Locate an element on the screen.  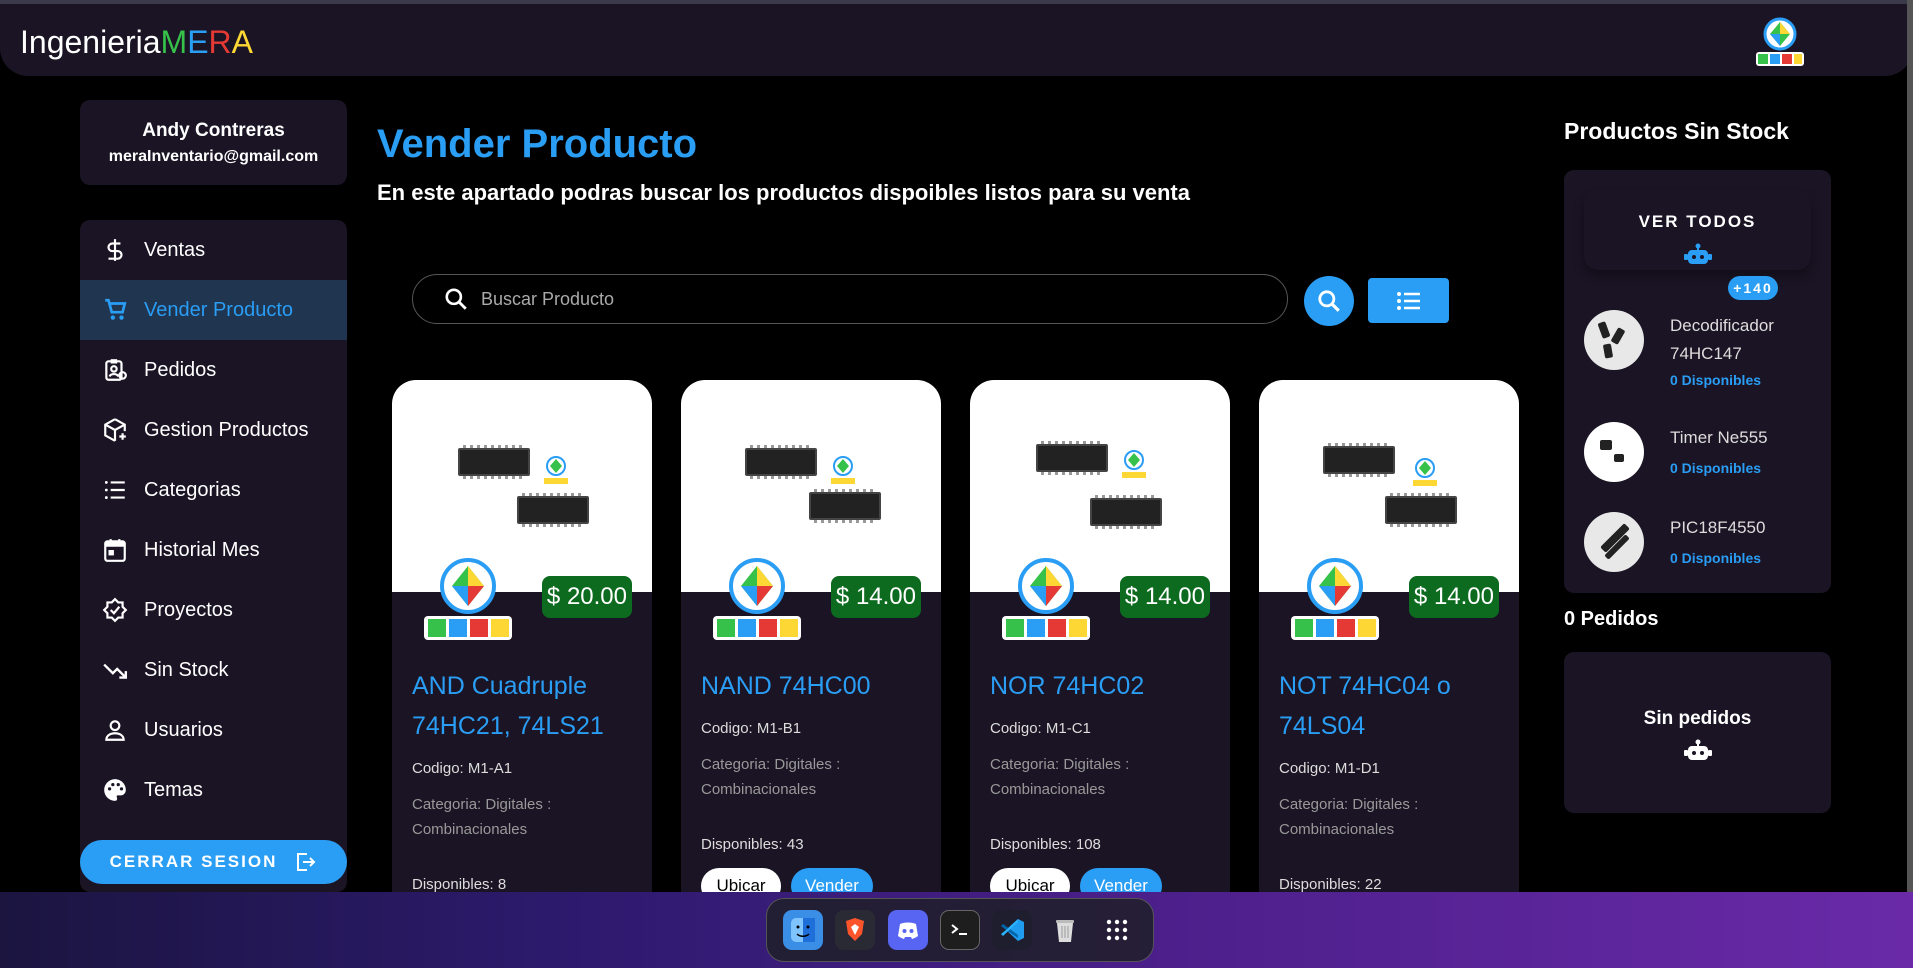
terminal-icon is located at coordinates (959, 930).